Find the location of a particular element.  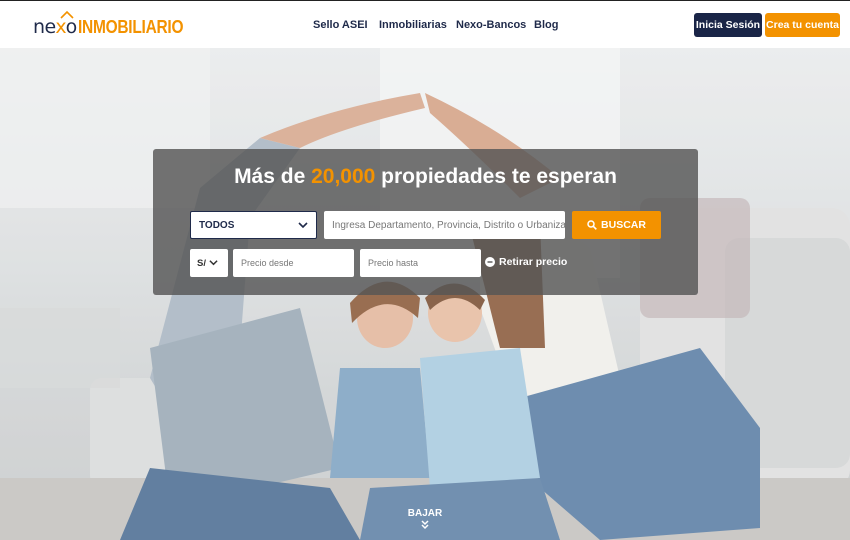

price-from-input is located at coordinates (293, 263).